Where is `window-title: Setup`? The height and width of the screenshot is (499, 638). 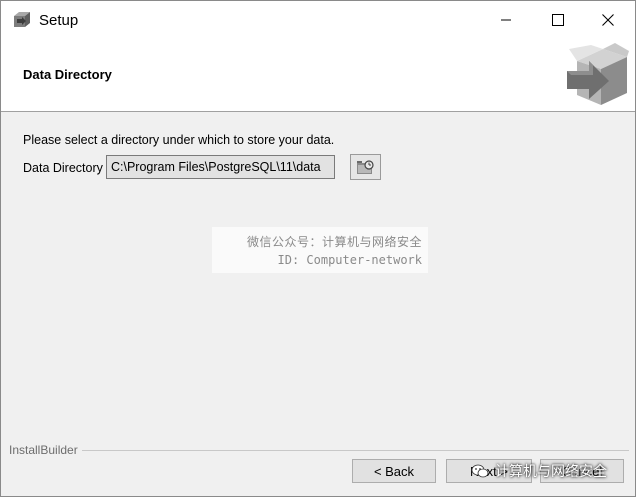
window-title: Setup is located at coordinates (59, 20).